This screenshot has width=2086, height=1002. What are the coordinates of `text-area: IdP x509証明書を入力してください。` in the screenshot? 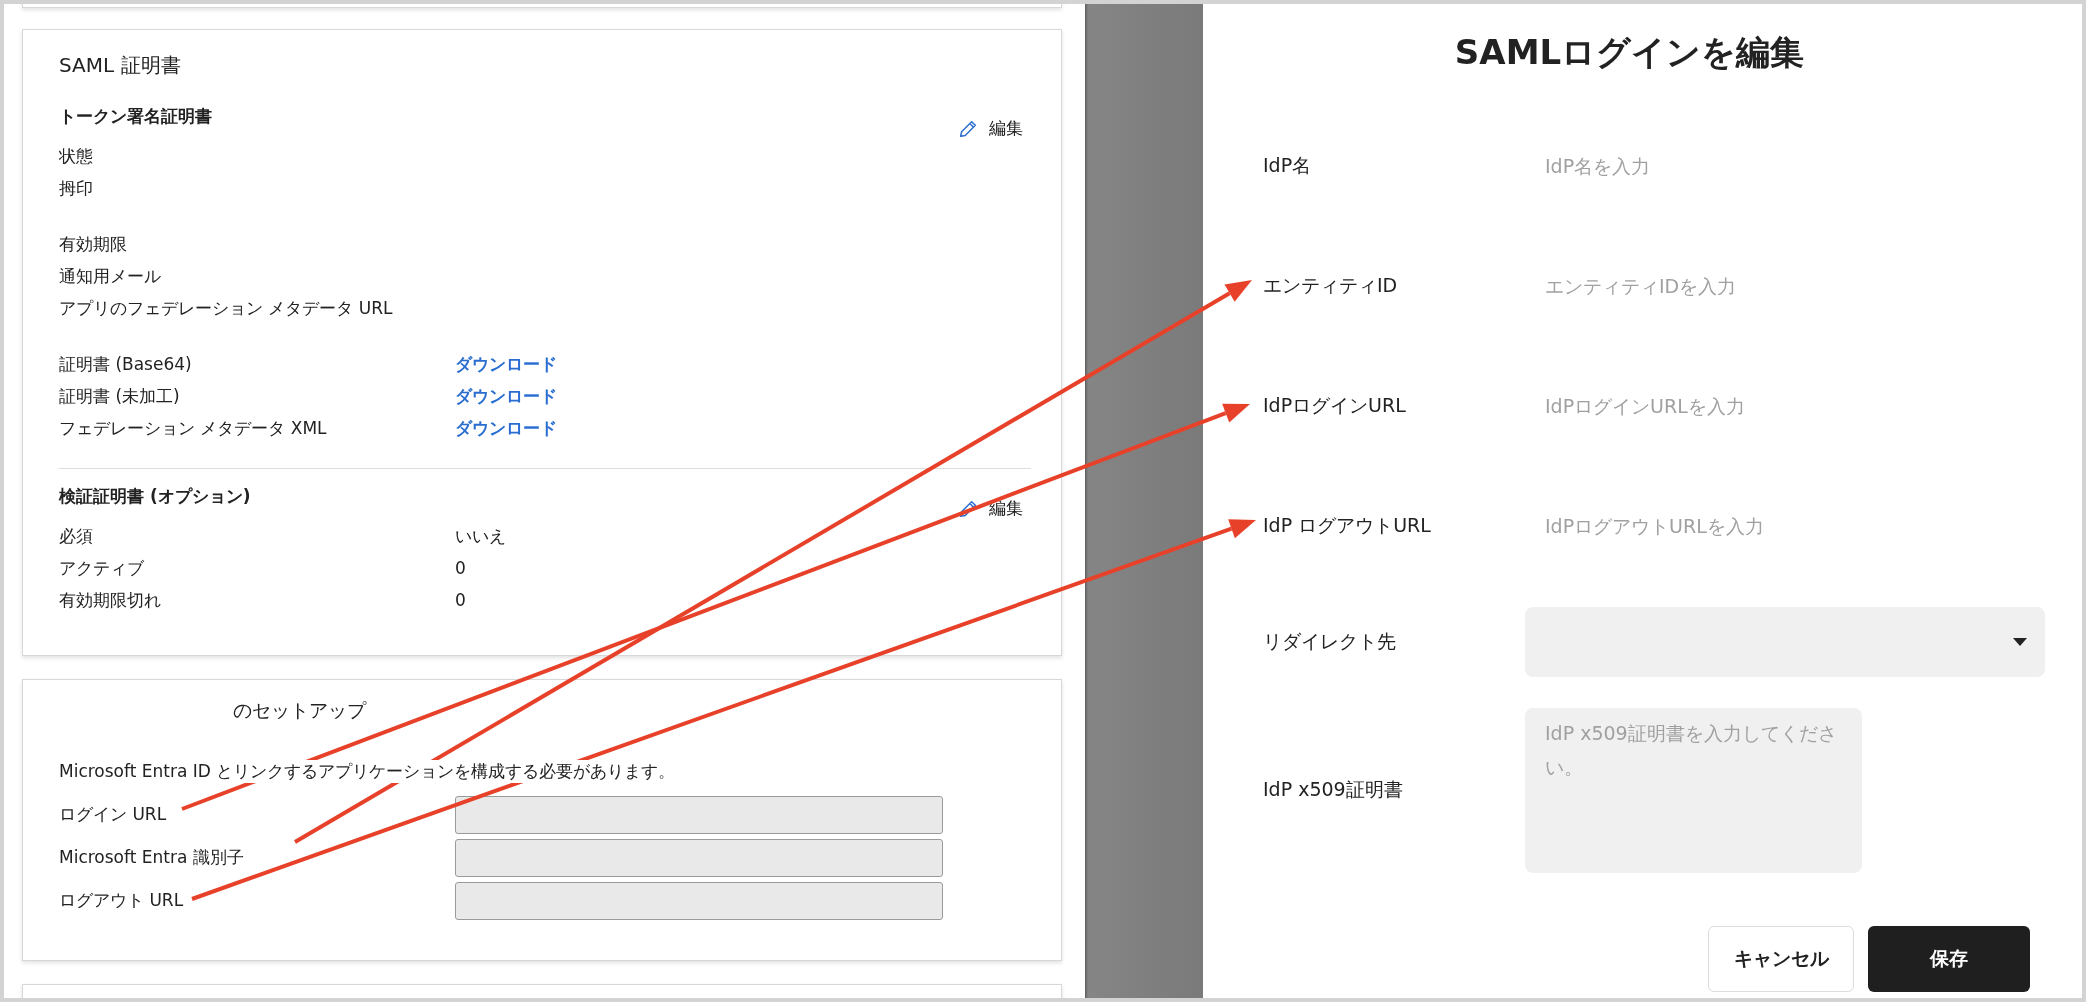 It's located at (1693, 790).